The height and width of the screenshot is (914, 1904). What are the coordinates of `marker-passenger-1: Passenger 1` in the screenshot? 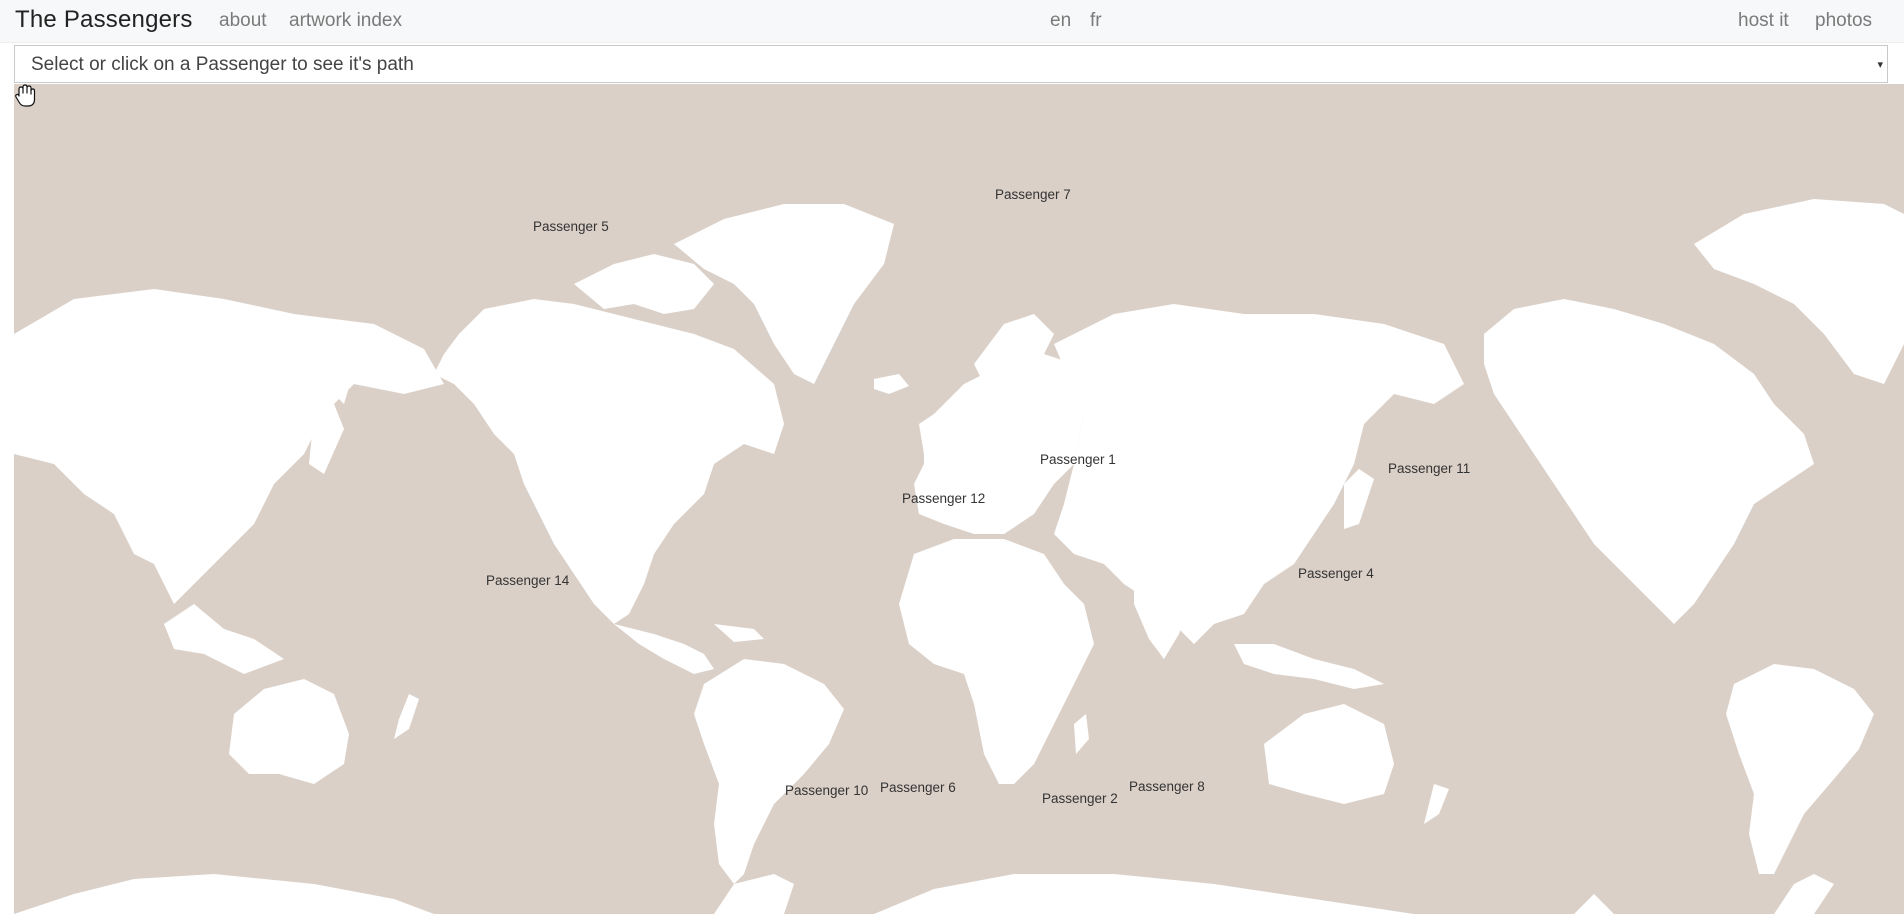 It's located at (1078, 459).